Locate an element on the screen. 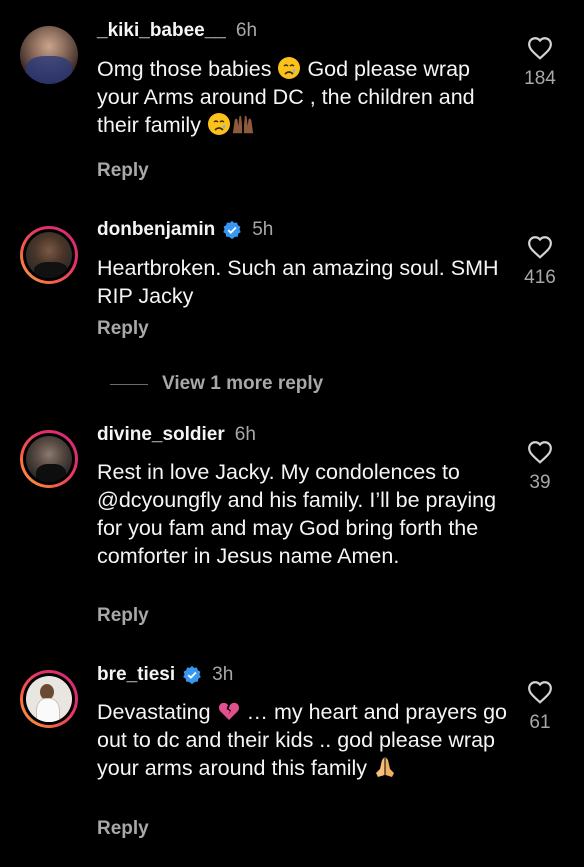 Image resolution: width=584 pixels, height=867 pixels. divider is located at coordinates (129, 384).